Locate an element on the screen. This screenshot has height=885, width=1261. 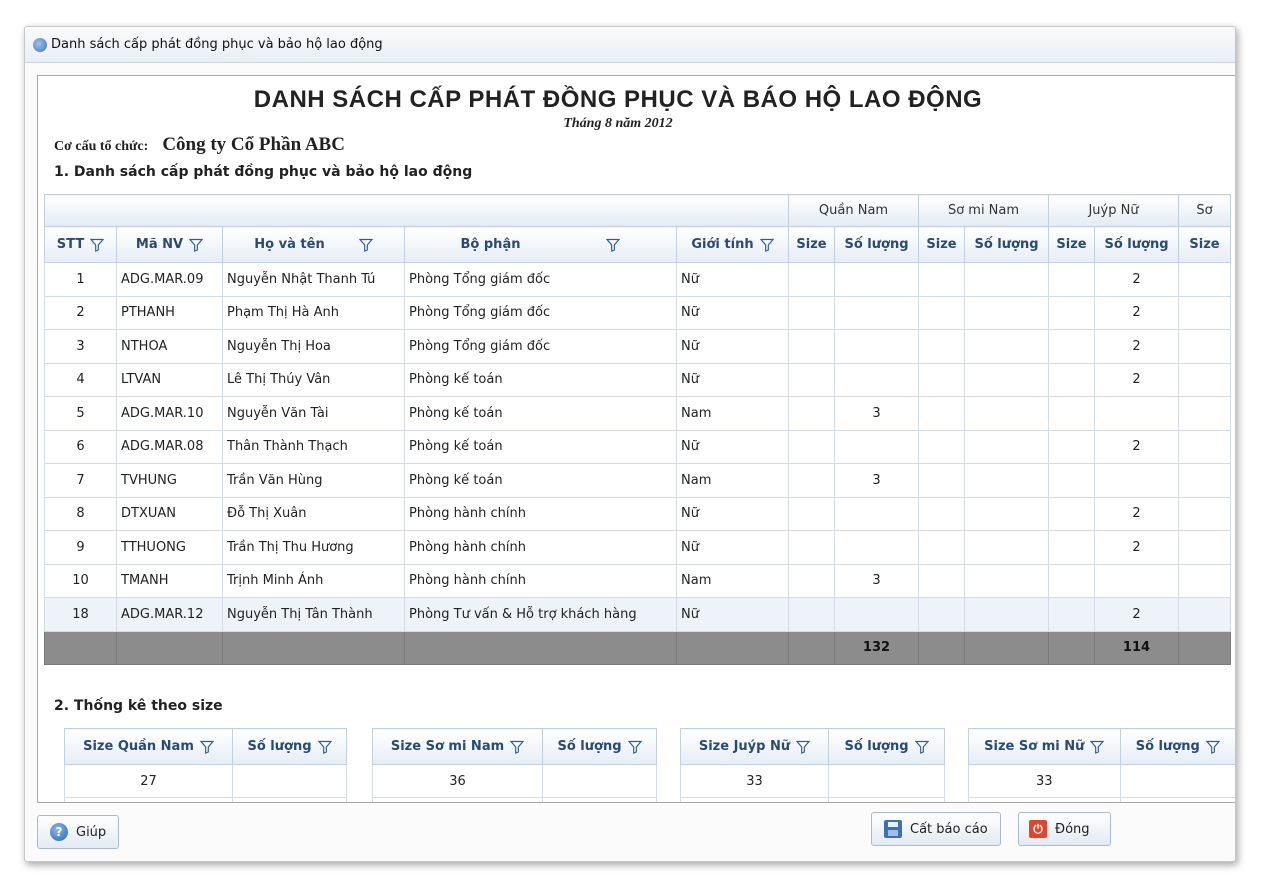
stat-col-size: Size Sơ mi Nam is located at coordinates (457, 746).